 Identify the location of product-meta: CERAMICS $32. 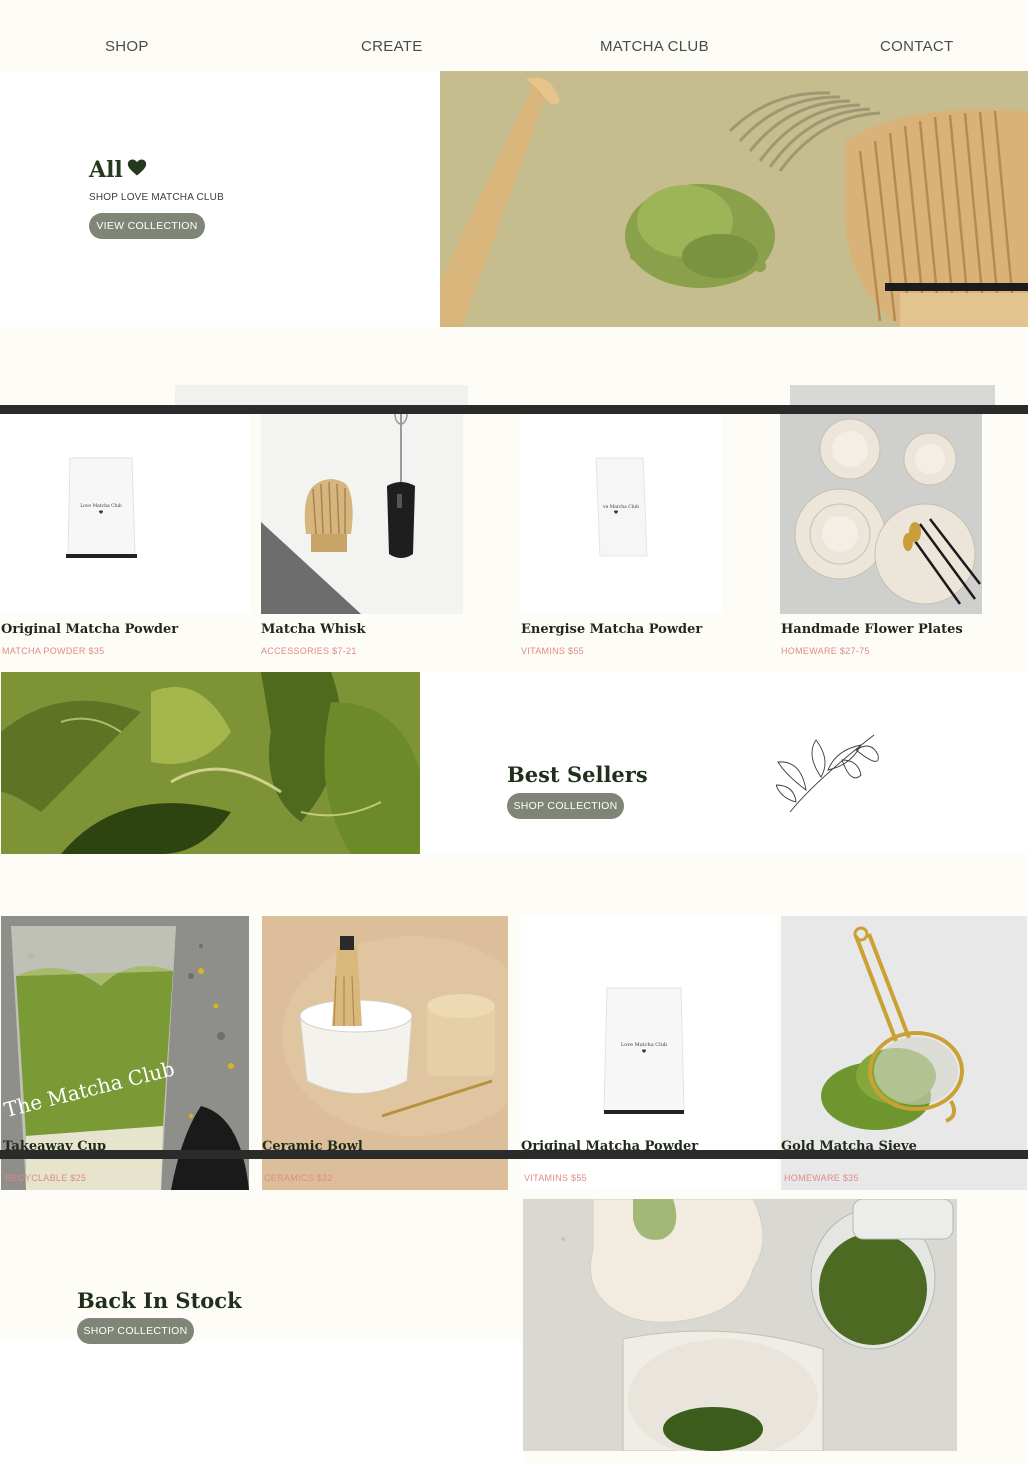
(298, 1178).